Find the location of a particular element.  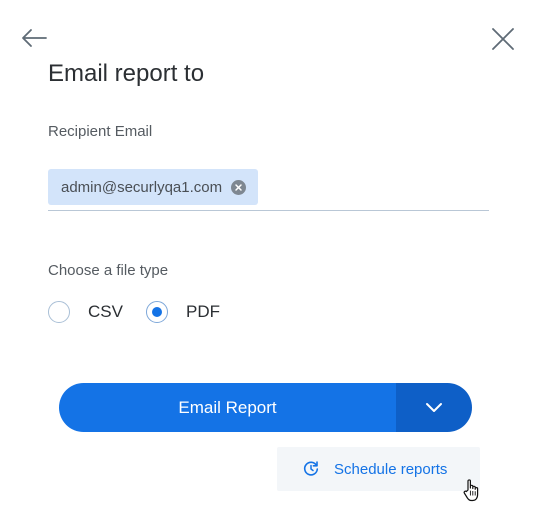

close-button is located at coordinates (503, 39).